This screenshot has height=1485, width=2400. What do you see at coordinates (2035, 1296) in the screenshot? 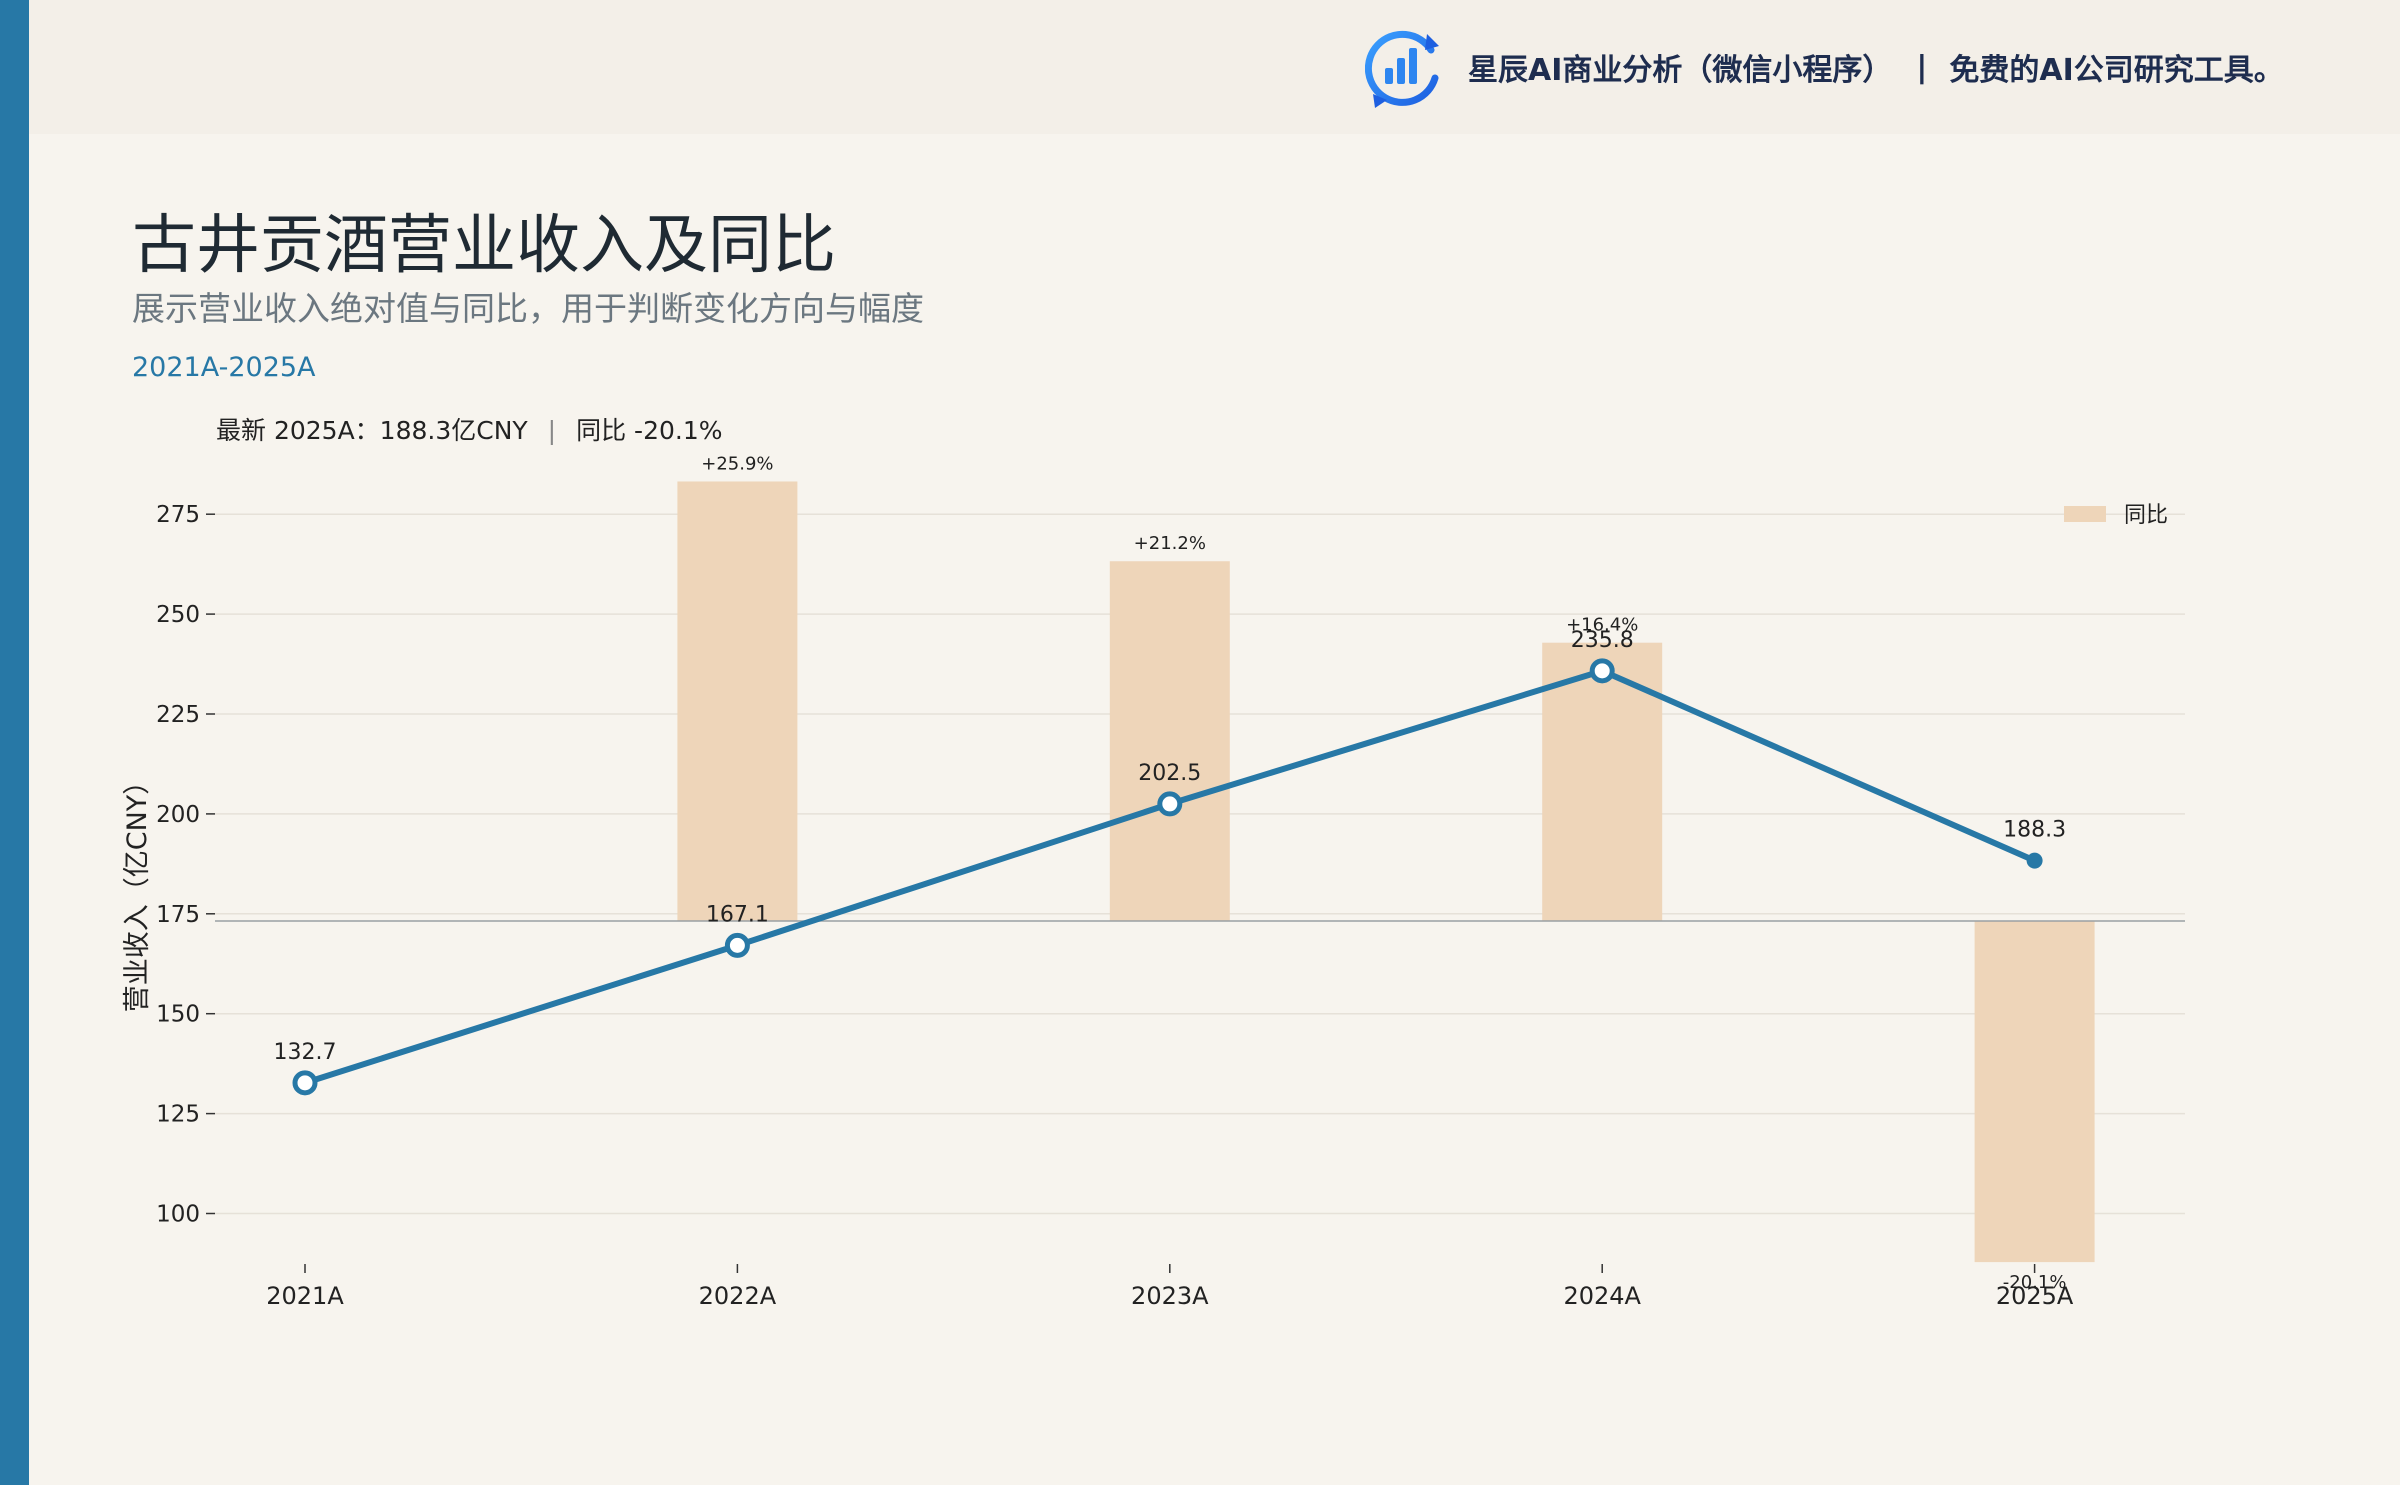
I see `x-tick-label: 2025A` at bounding box center [2035, 1296].